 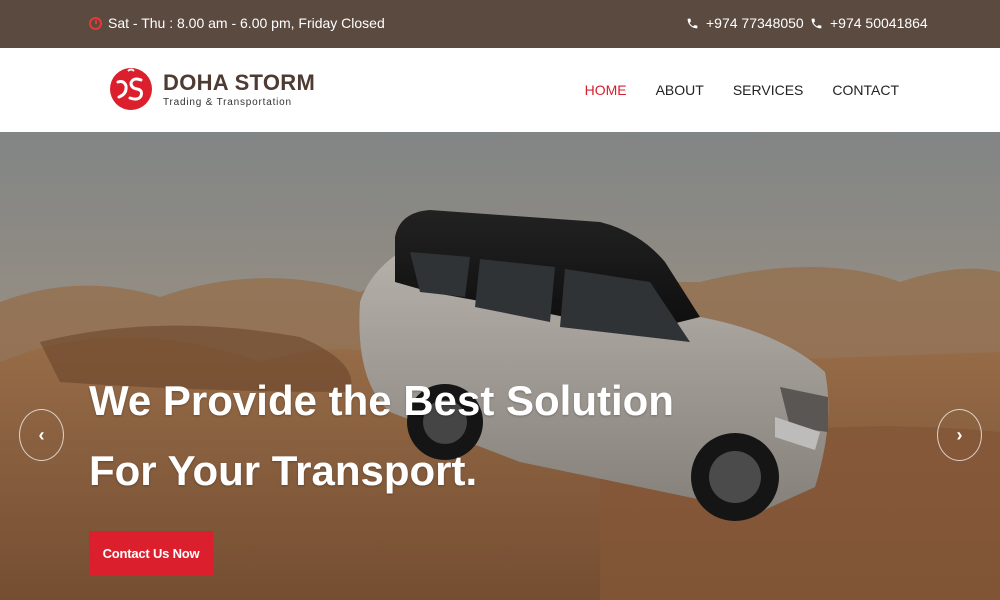 I want to click on hero-title-line-2: For Your Transport., so click(x=283, y=470).